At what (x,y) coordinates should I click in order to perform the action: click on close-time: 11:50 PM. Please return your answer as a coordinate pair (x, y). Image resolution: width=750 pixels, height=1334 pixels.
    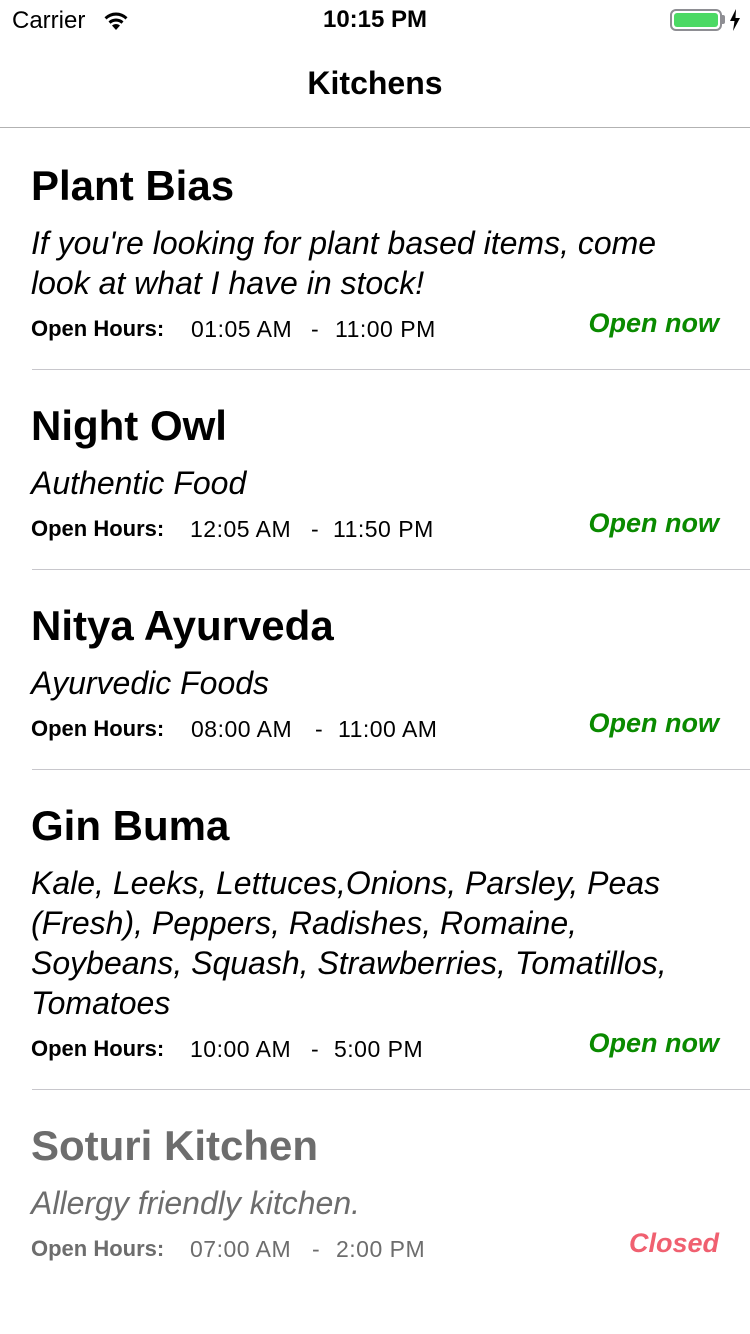
    Looking at the image, I should click on (383, 529).